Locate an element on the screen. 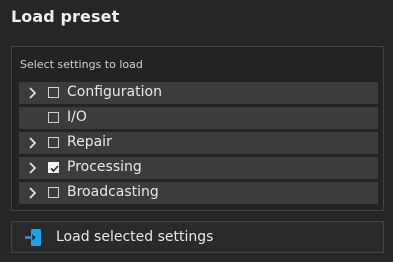 This screenshot has height=262, width=393. settings-item-label: Repair is located at coordinates (89, 142).